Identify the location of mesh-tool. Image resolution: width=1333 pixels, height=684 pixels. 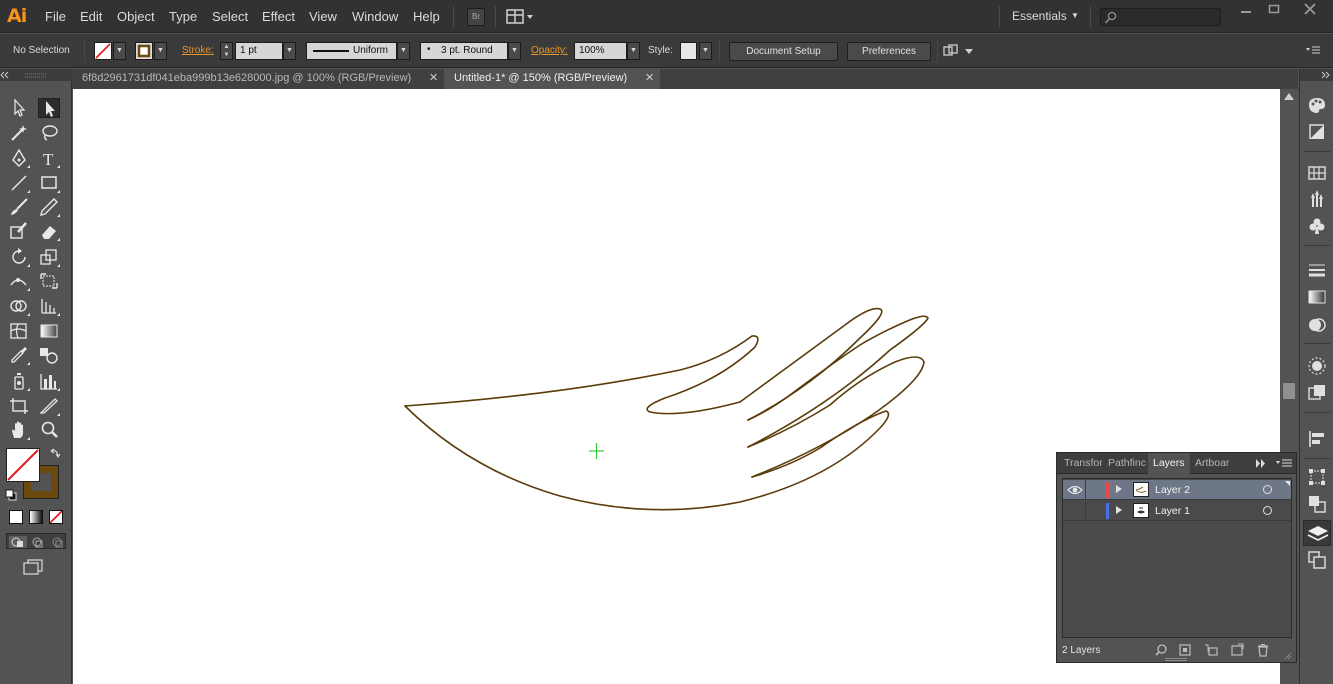
(19, 331).